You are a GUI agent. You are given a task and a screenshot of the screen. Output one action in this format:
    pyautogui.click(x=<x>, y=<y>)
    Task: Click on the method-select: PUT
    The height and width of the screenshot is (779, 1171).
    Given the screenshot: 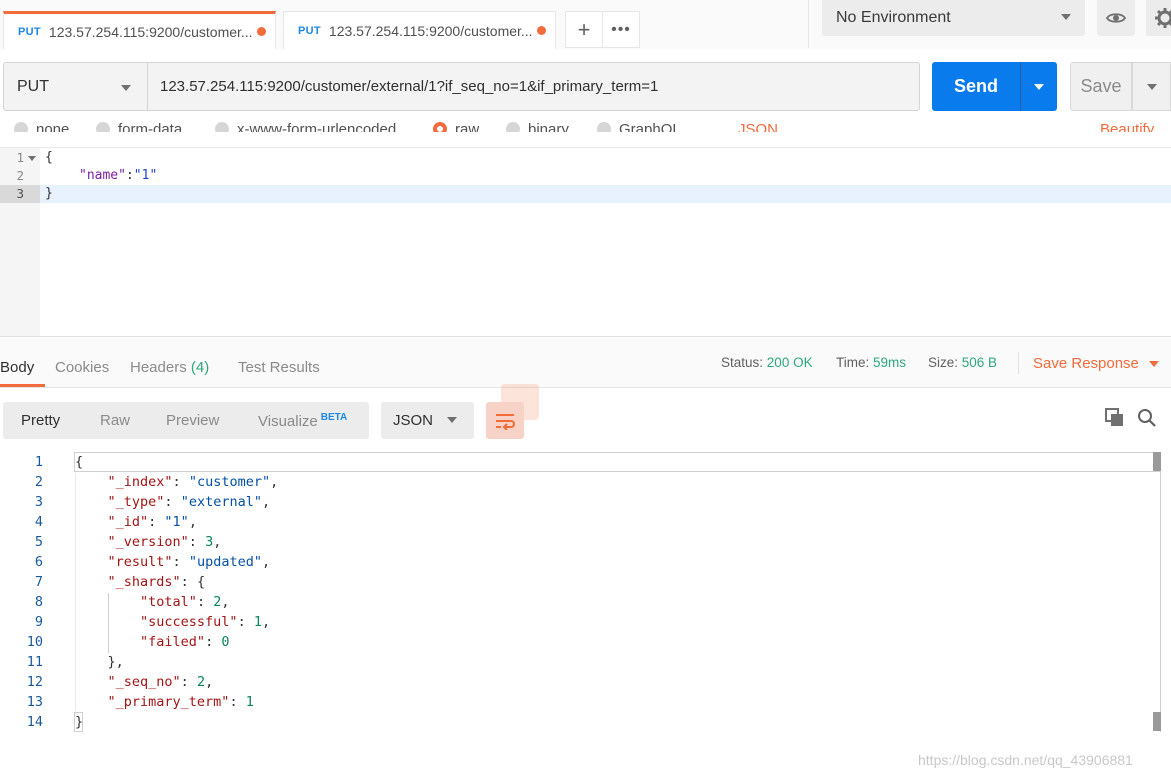 What is the action you would take?
    pyautogui.click(x=75, y=86)
    